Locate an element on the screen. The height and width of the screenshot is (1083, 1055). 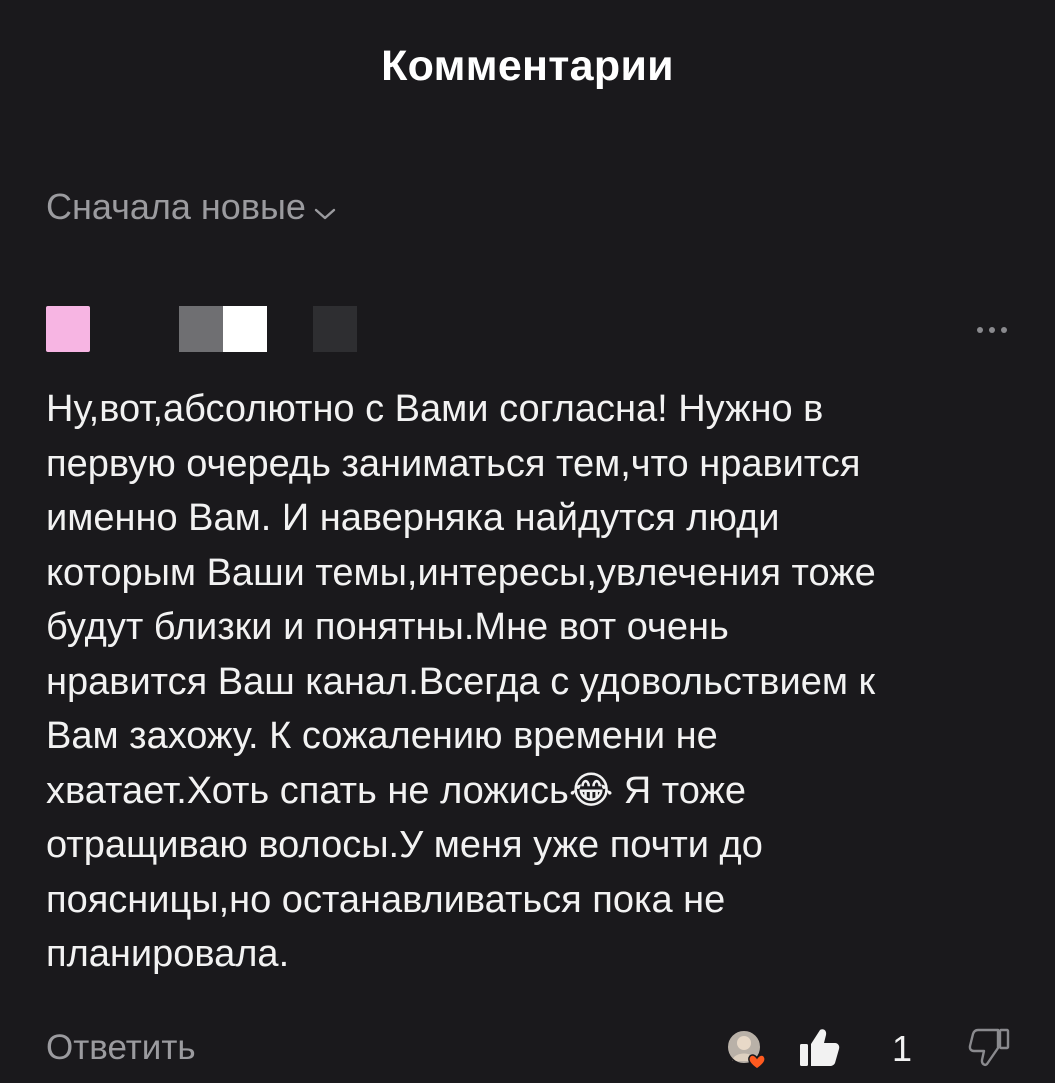
comment-header is located at coordinates (529, 329).